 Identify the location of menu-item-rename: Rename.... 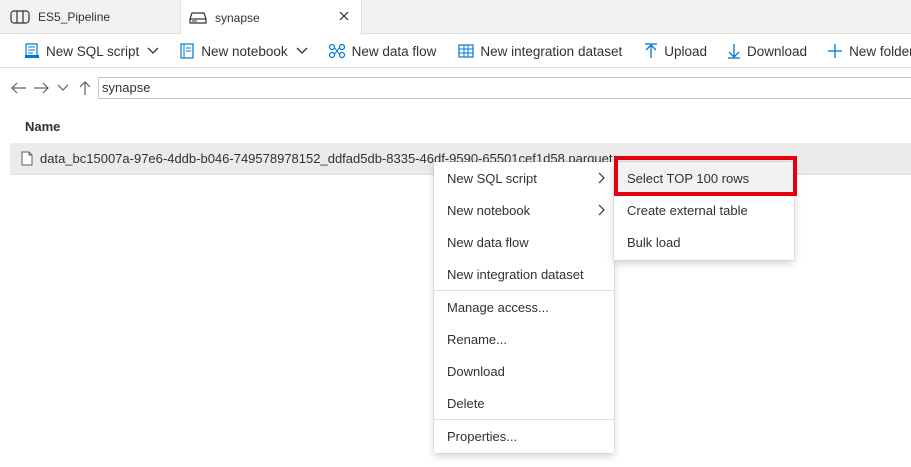
(524, 339).